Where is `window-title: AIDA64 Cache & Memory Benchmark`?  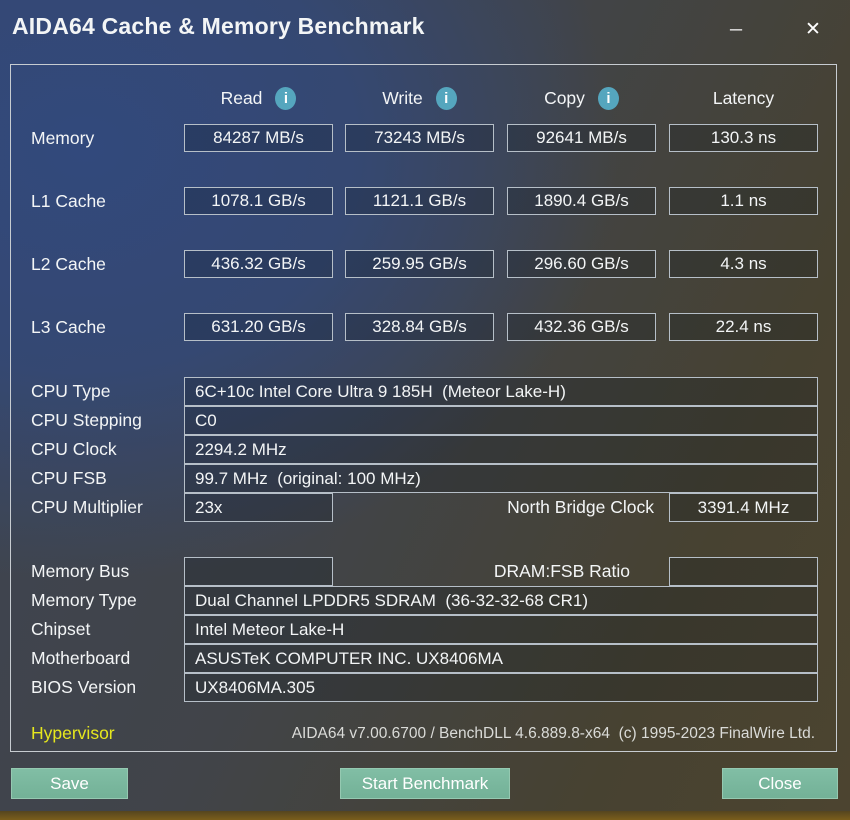
window-title: AIDA64 Cache & Memory Benchmark is located at coordinates (218, 26).